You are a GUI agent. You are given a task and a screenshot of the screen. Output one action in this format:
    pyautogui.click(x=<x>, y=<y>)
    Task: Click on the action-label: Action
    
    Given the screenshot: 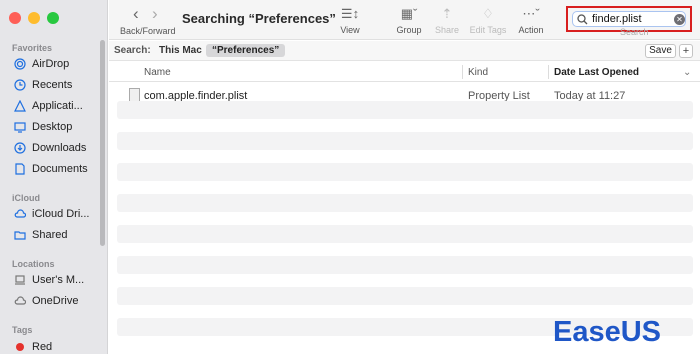 What is the action you would take?
    pyautogui.click(x=531, y=30)
    